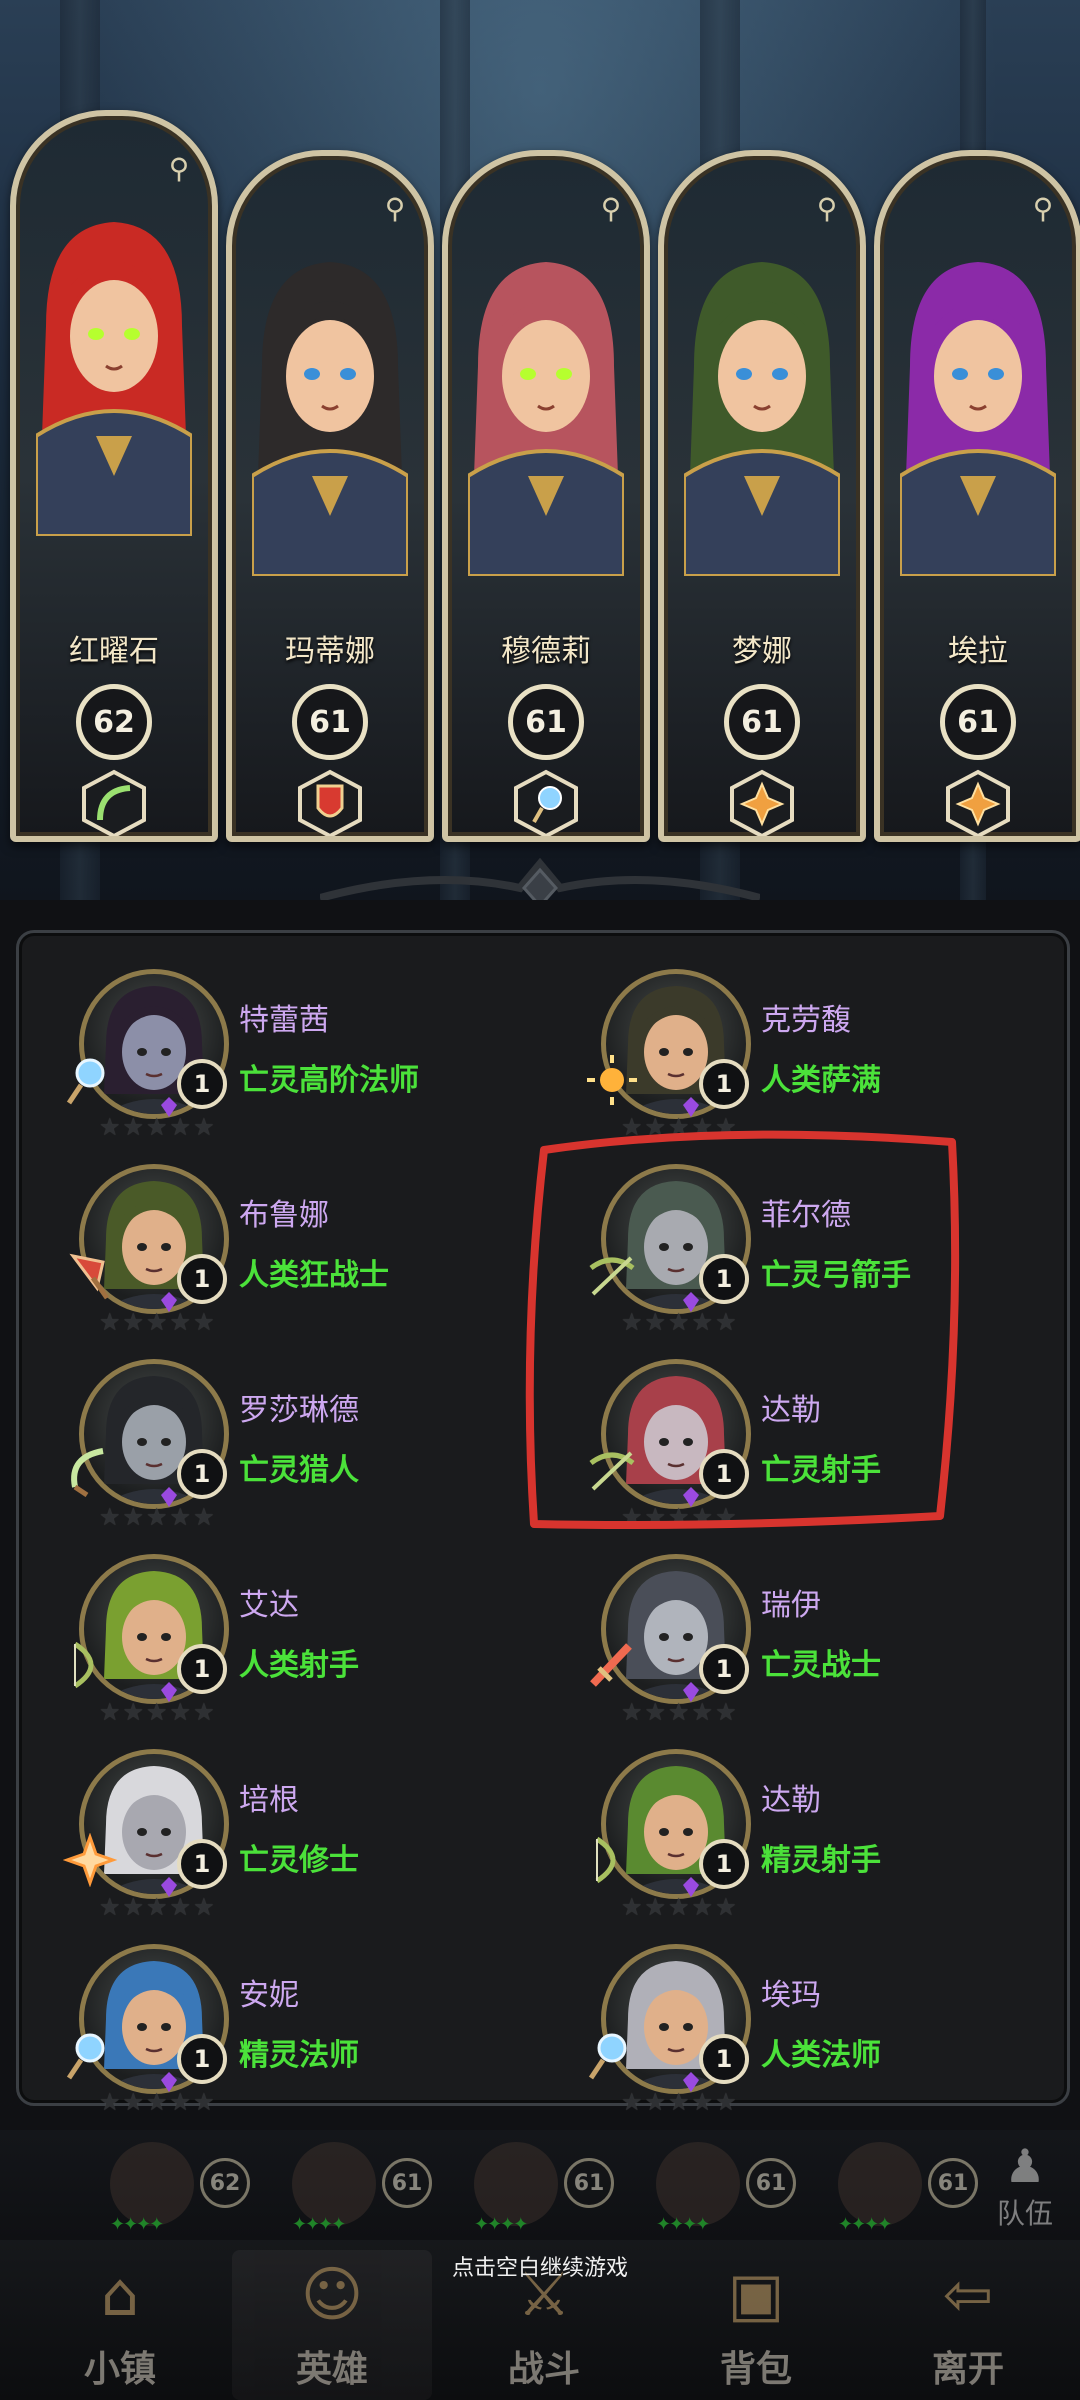 This screenshot has height=2400, width=1080. What do you see at coordinates (269, 1605) in the screenshot?
I see `hero-name: 艾达` at bounding box center [269, 1605].